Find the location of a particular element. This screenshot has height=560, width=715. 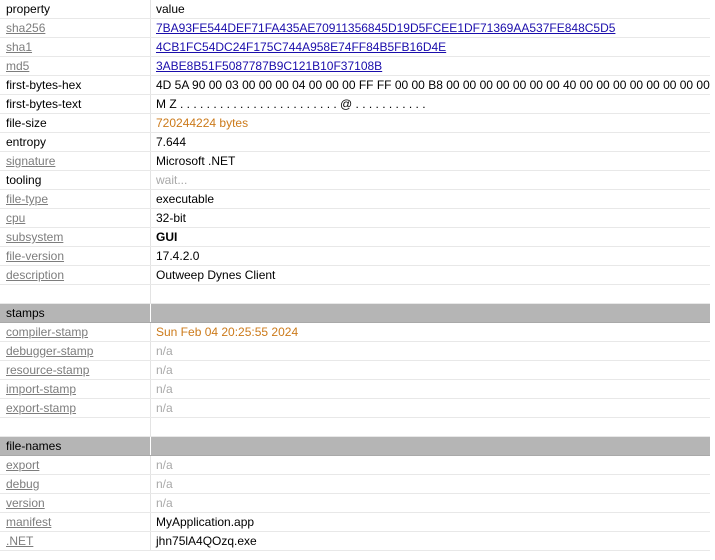

debugger-stamp-label: debugger-stamp is located at coordinates (75, 351).